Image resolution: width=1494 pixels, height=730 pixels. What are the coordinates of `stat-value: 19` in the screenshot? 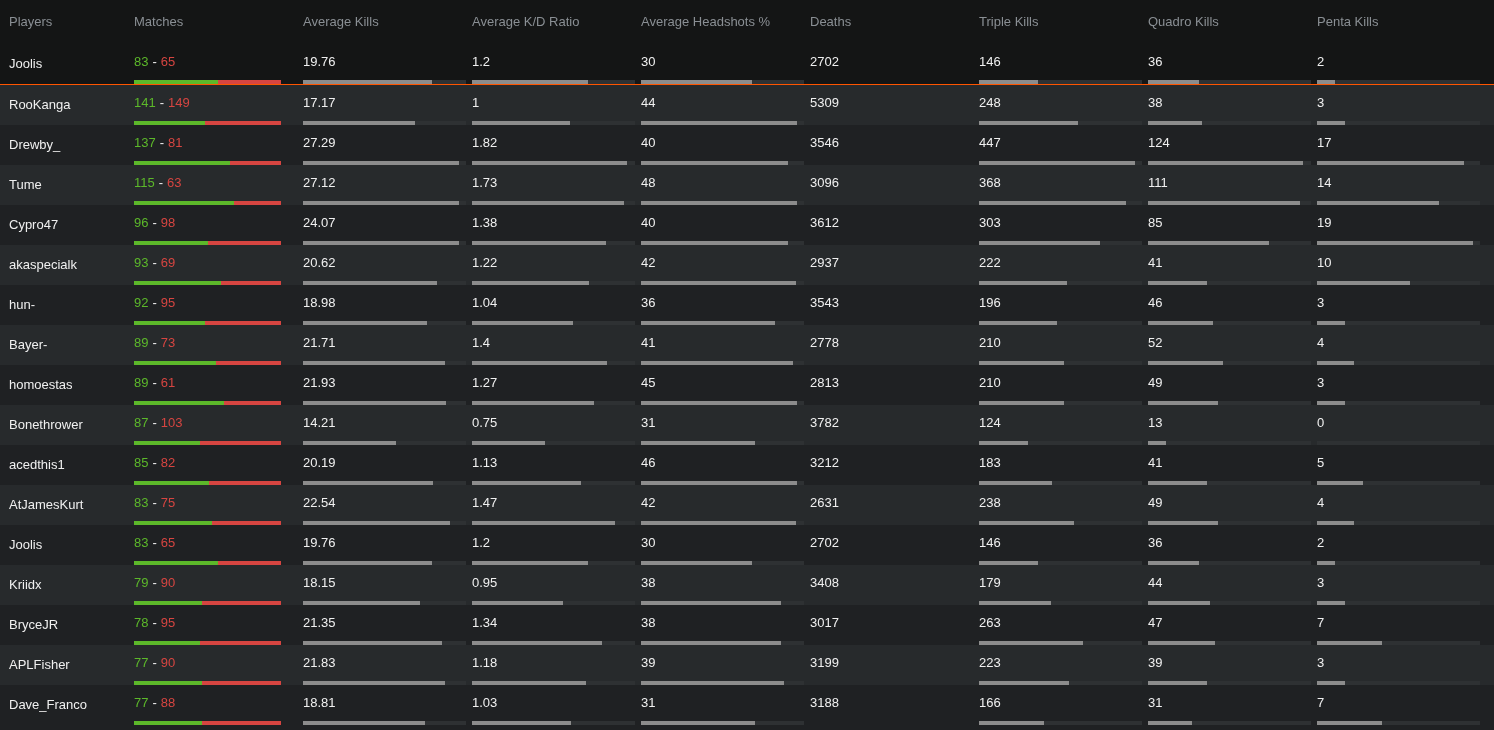 It's located at (1324, 223).